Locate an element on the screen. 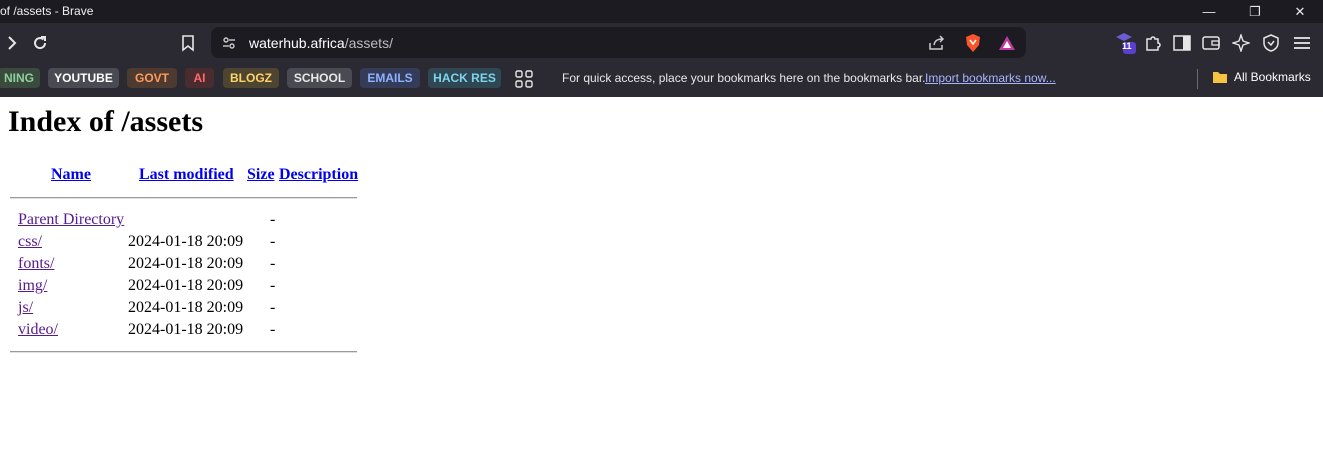 The image size is (1323, 450). table-row: video/ 2024-01-18 20:09 - is located at coordinates (200, 332).